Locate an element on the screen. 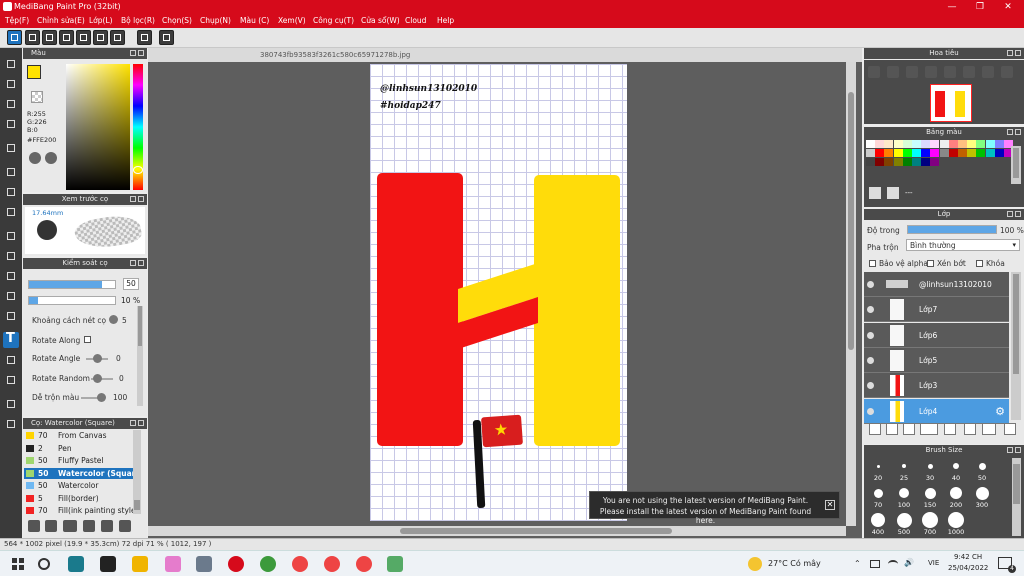  color-mix-knob is located at coordinates (101, 397).